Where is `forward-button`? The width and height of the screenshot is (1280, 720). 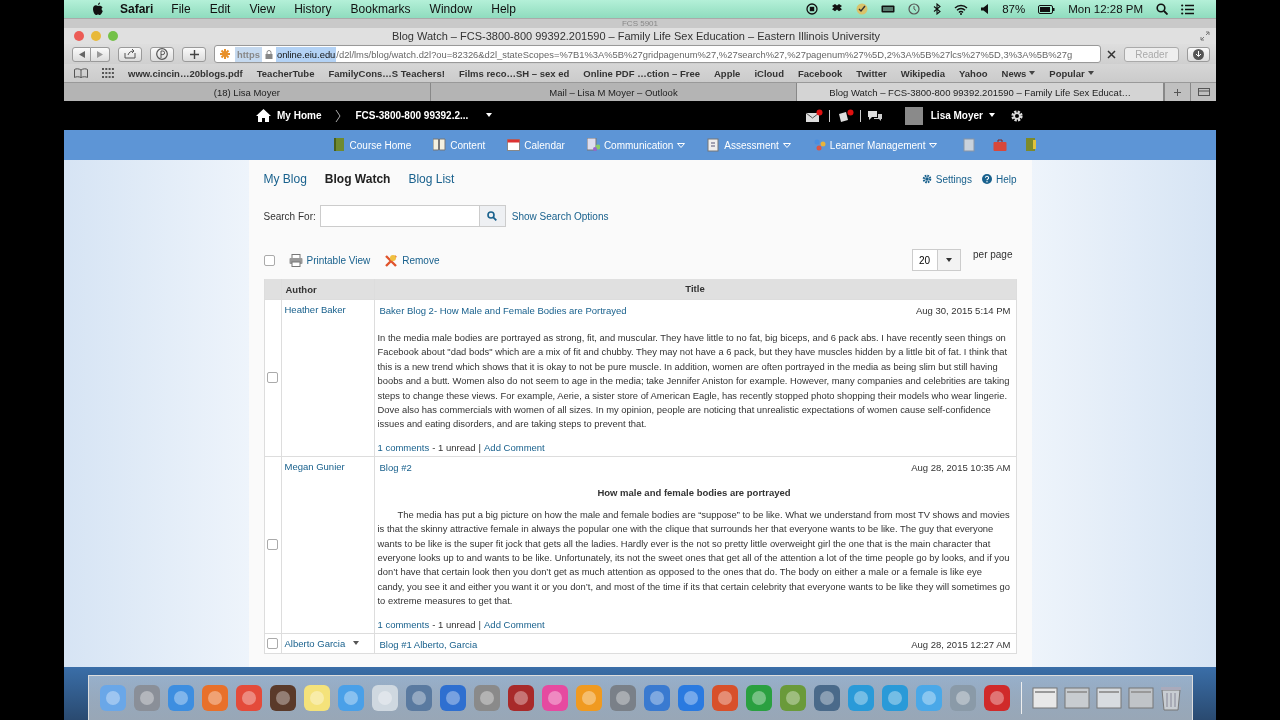
forward-button is located at coordinates (100, 54).